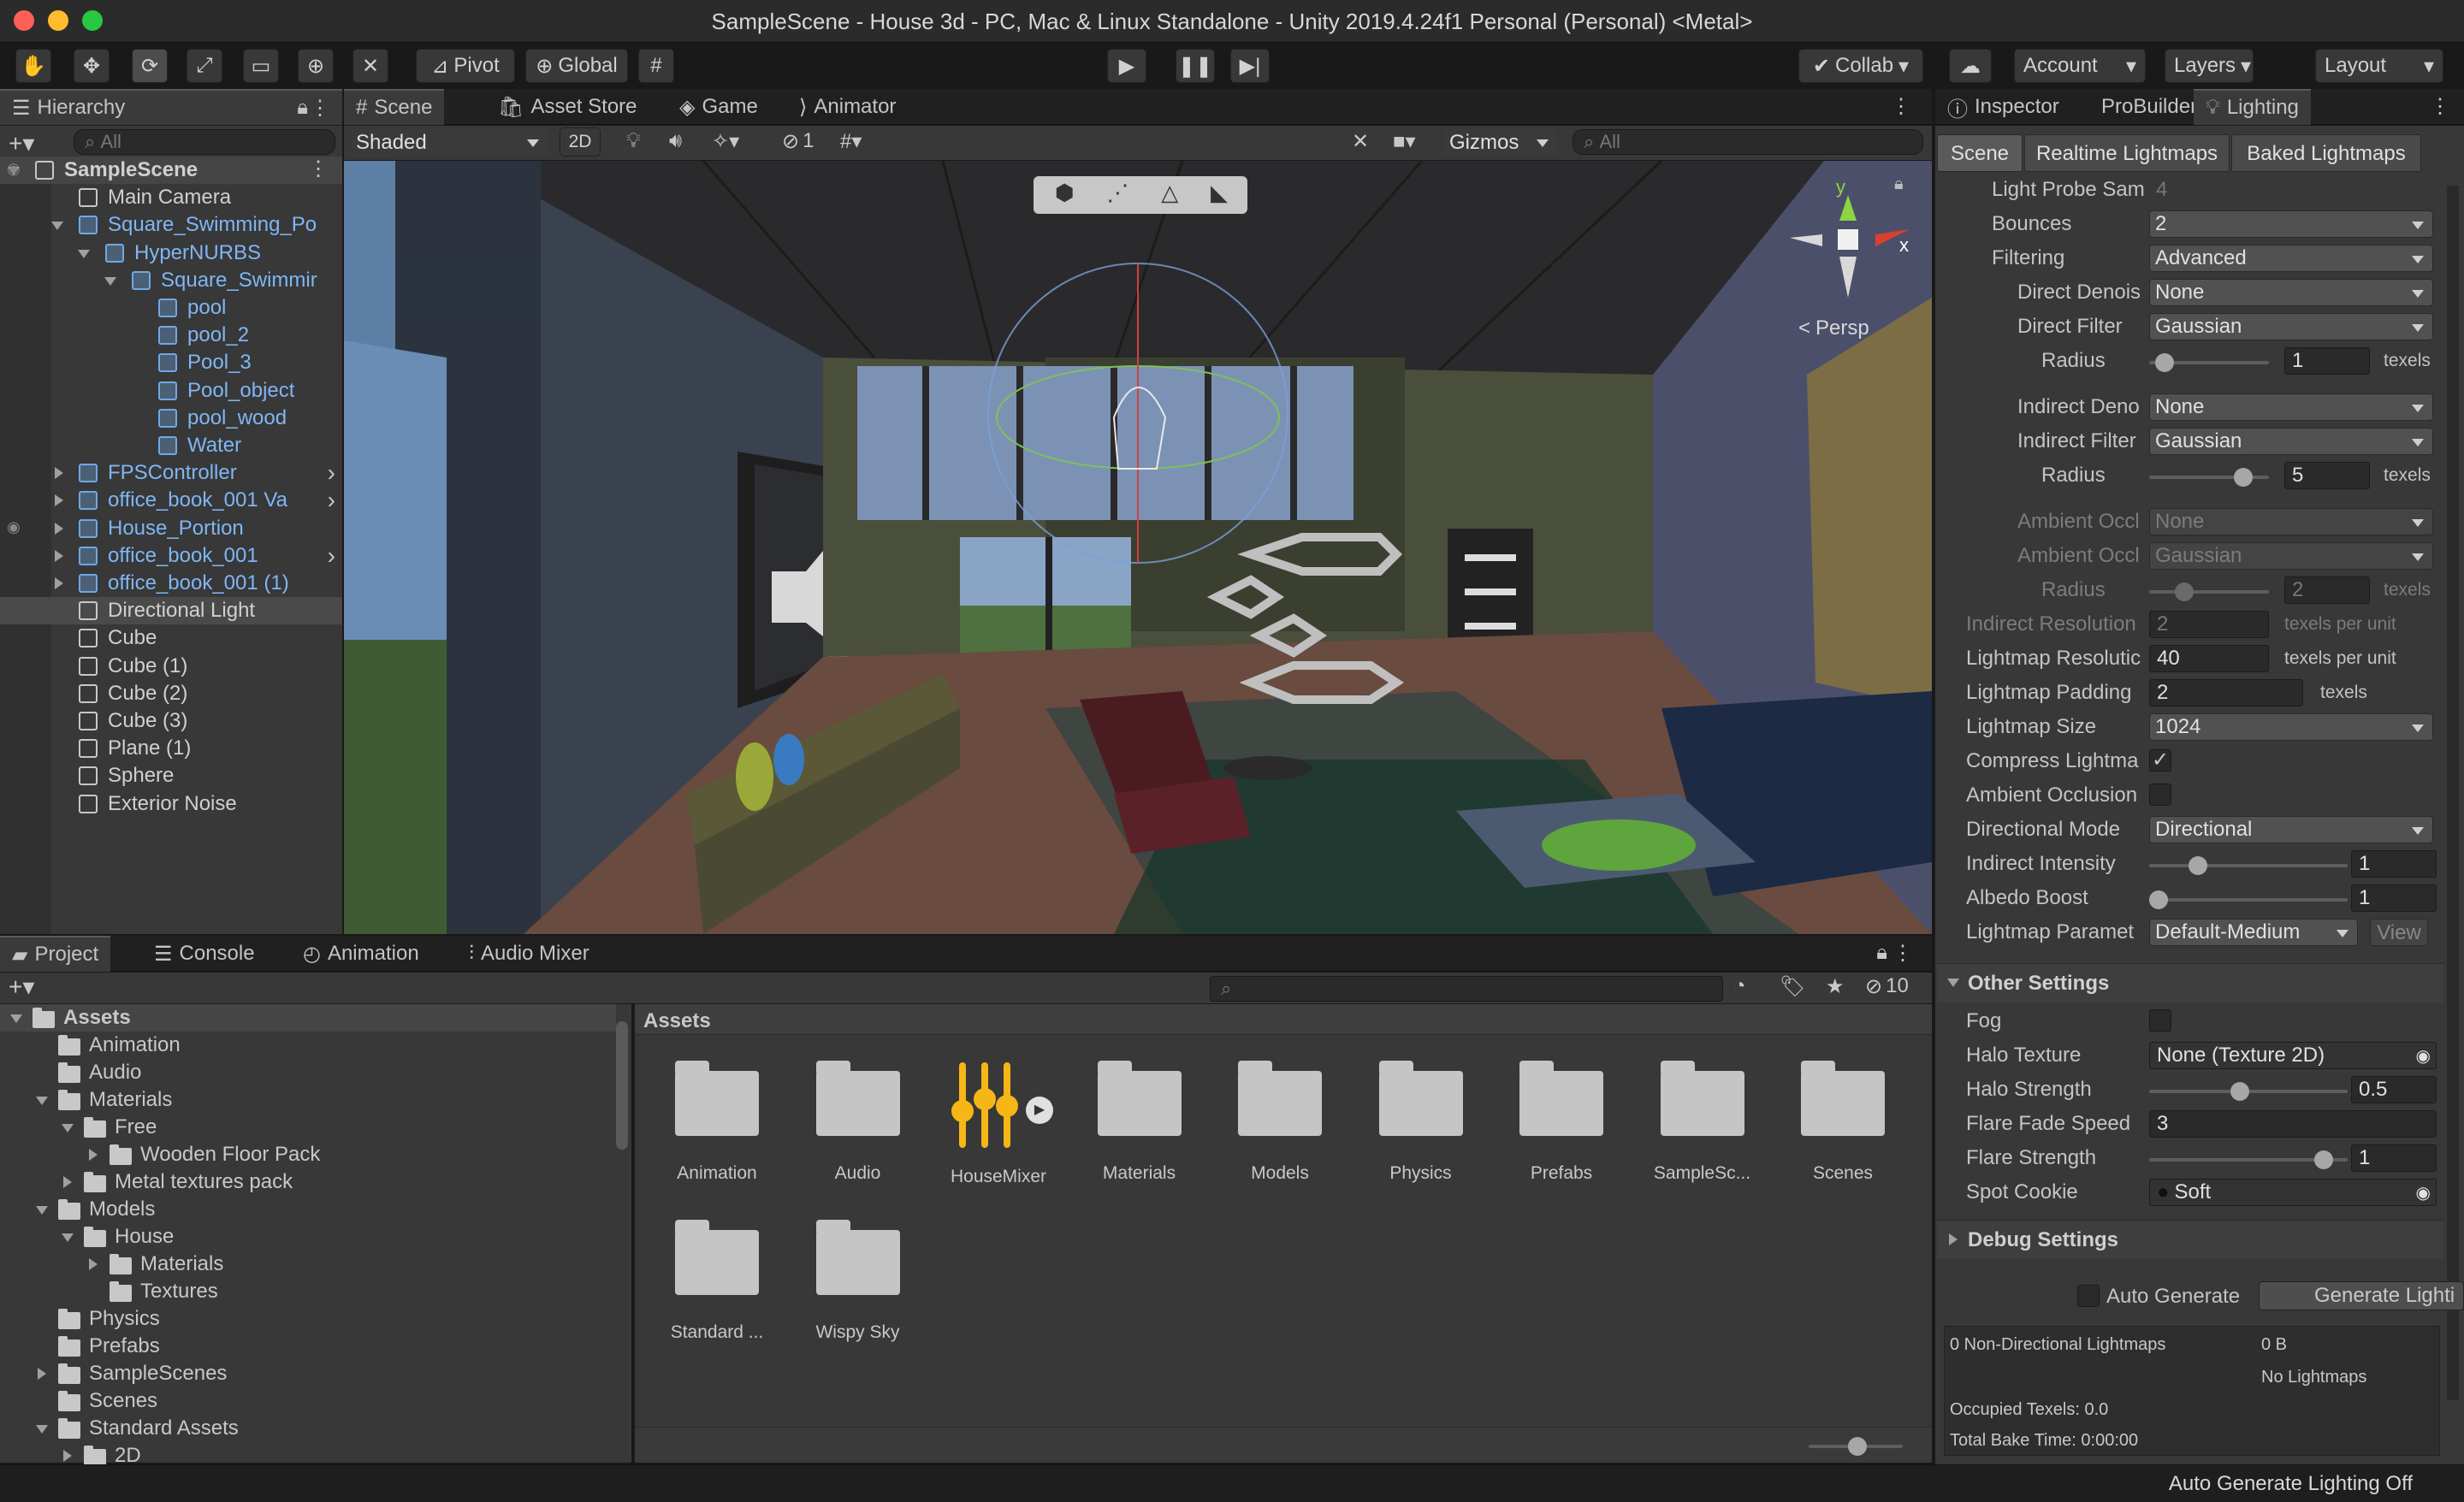 This screenshot has height=1502, width=2464. I want to click on folder-tree-item: House, so click(308, 1237).